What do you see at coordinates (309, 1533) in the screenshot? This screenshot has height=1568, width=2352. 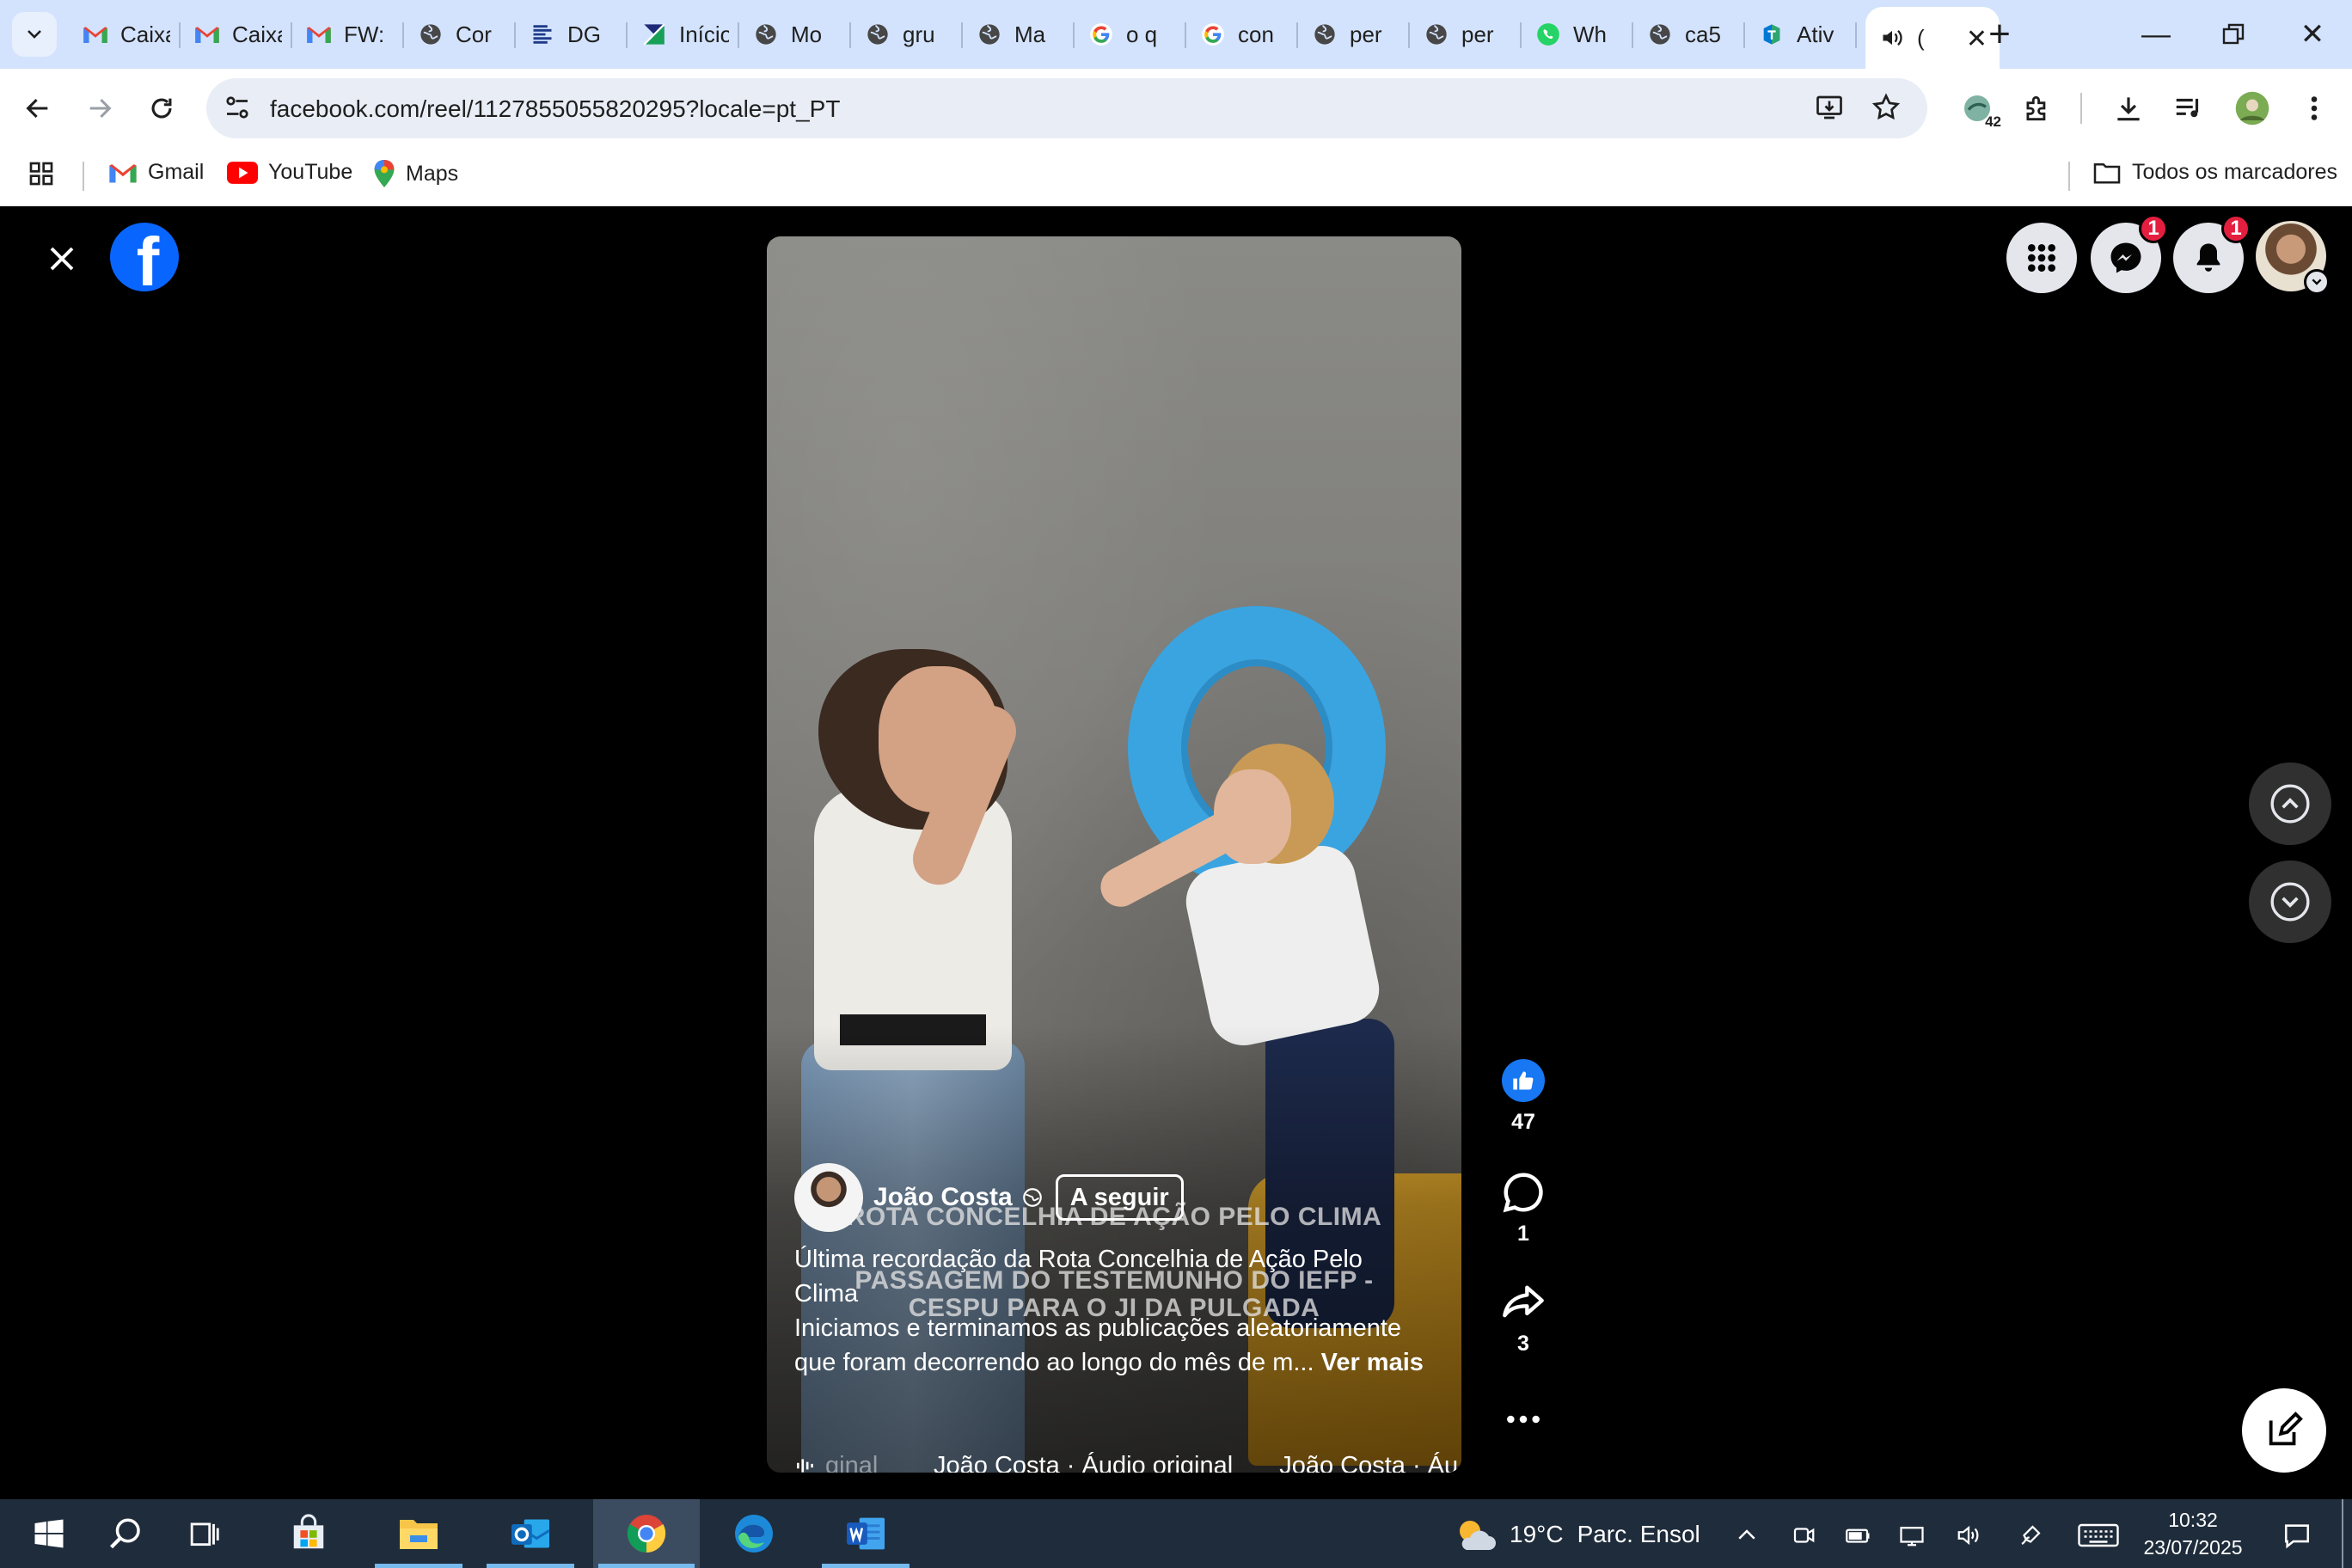 I see `store-app` at bounding box center [309, 1533].